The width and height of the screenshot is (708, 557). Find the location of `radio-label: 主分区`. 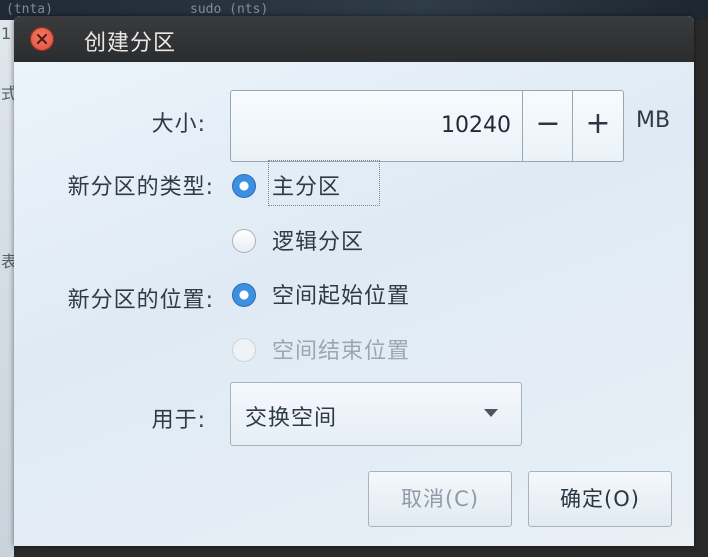

radio-label: 主分区 is located at coordinates (307, 187).